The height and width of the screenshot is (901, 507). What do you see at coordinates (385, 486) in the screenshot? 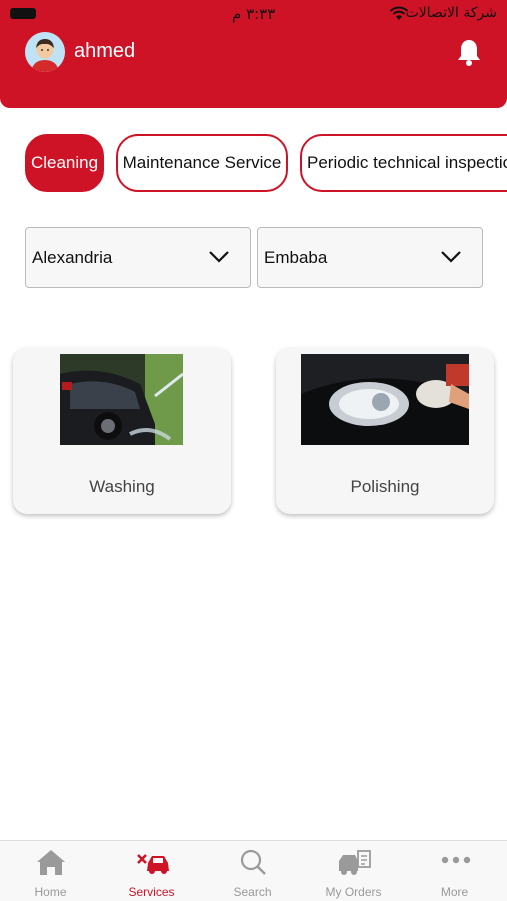
I see `service-label: Polishing` at bounding box center [385, 486].